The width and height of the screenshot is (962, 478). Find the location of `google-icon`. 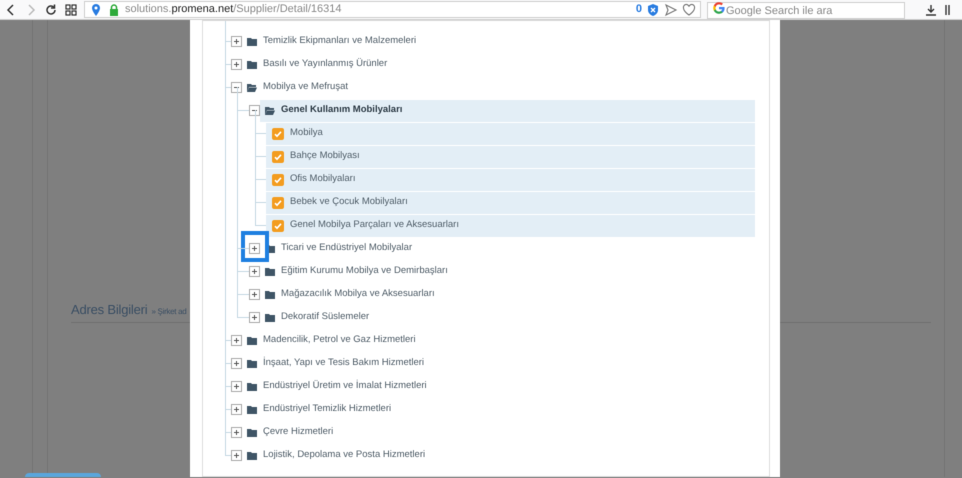

google-icon is located at coordinates (719, 7).